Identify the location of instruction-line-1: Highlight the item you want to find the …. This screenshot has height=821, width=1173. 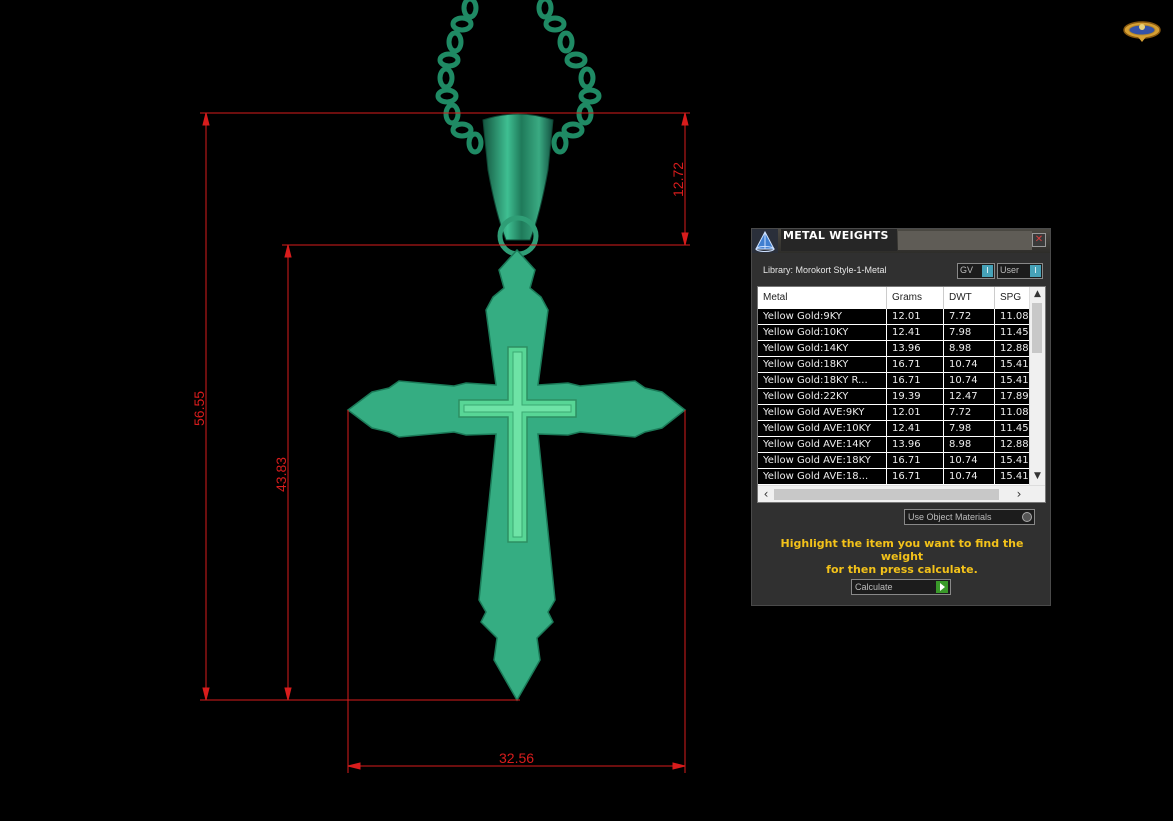
(902, 550).